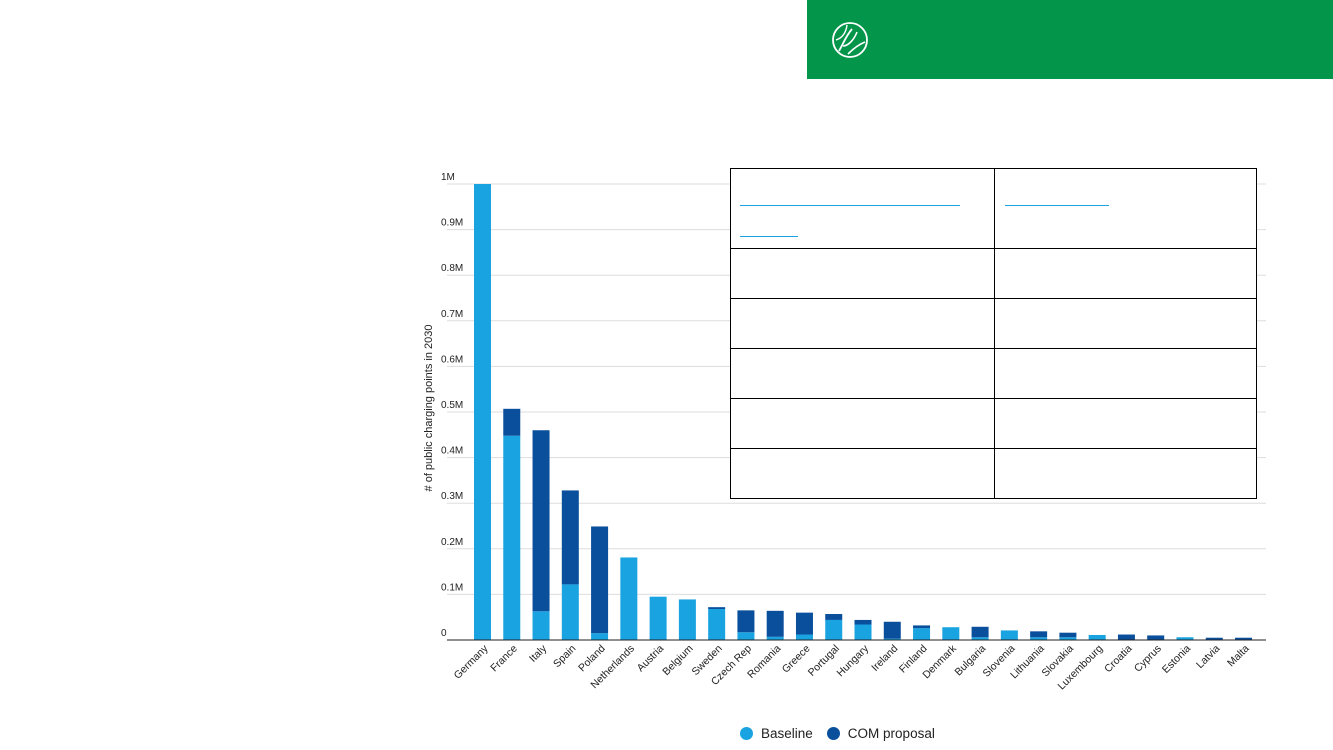  Describe the element at coordinates (429, 408) in the screenshot. I see `y-axis-label: # of public charging points in 2030` at that location.